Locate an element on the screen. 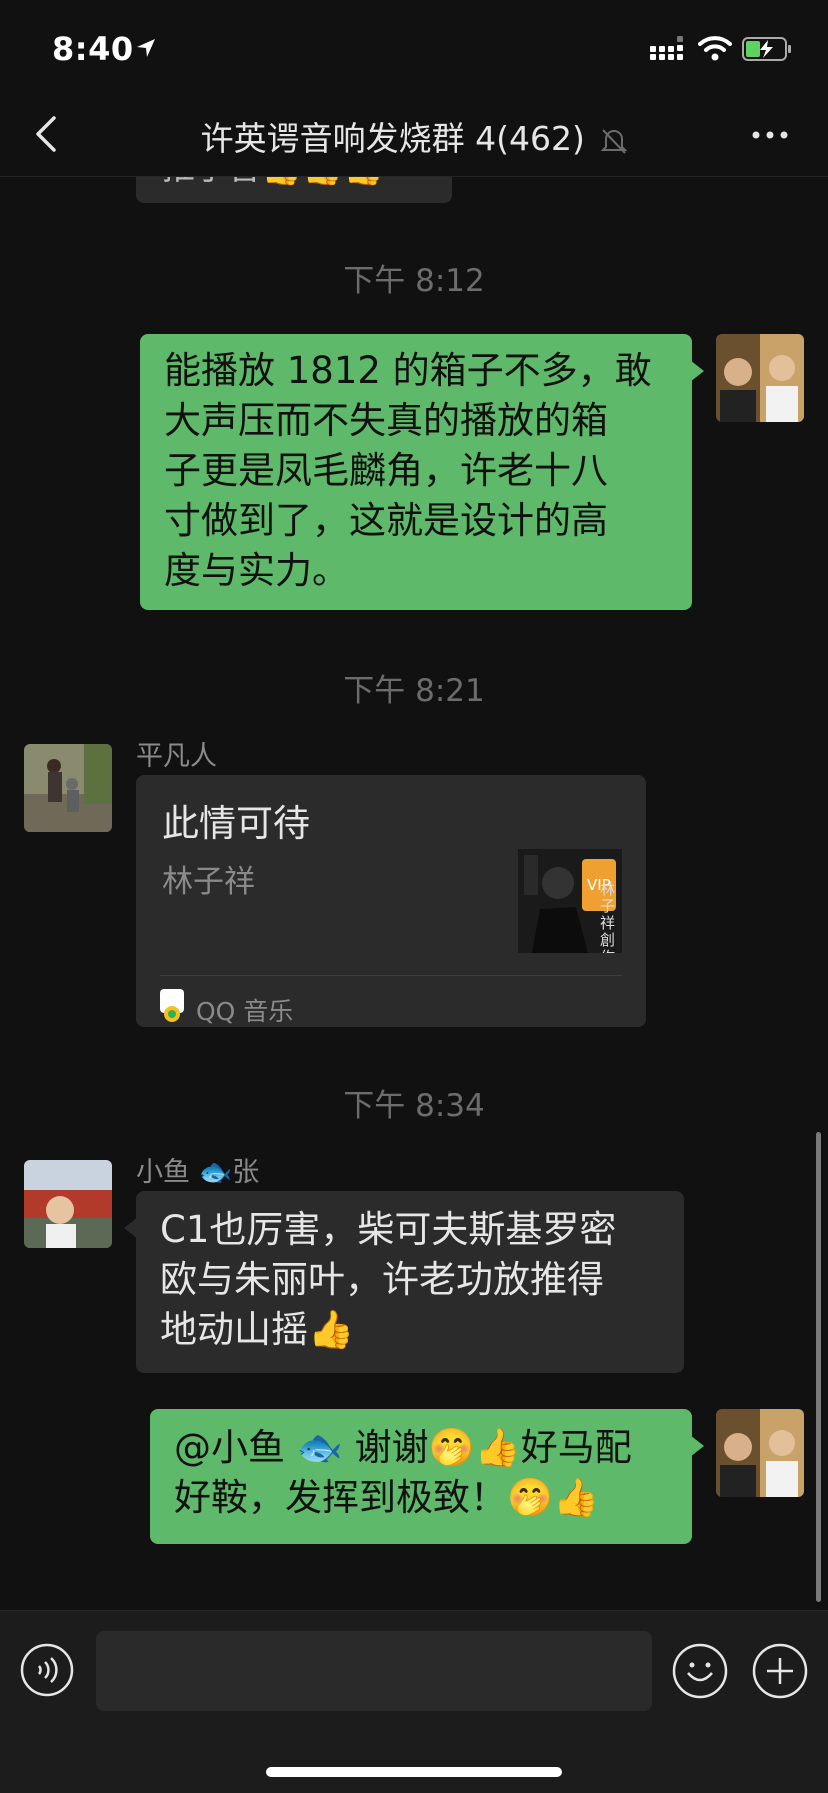  message-bubble-incoming: C1也厉害，柴可夫斯基罗密 欧与朱丽叶，许老功放推得 地动山摇👍 is located at coordinates (404, 1282).